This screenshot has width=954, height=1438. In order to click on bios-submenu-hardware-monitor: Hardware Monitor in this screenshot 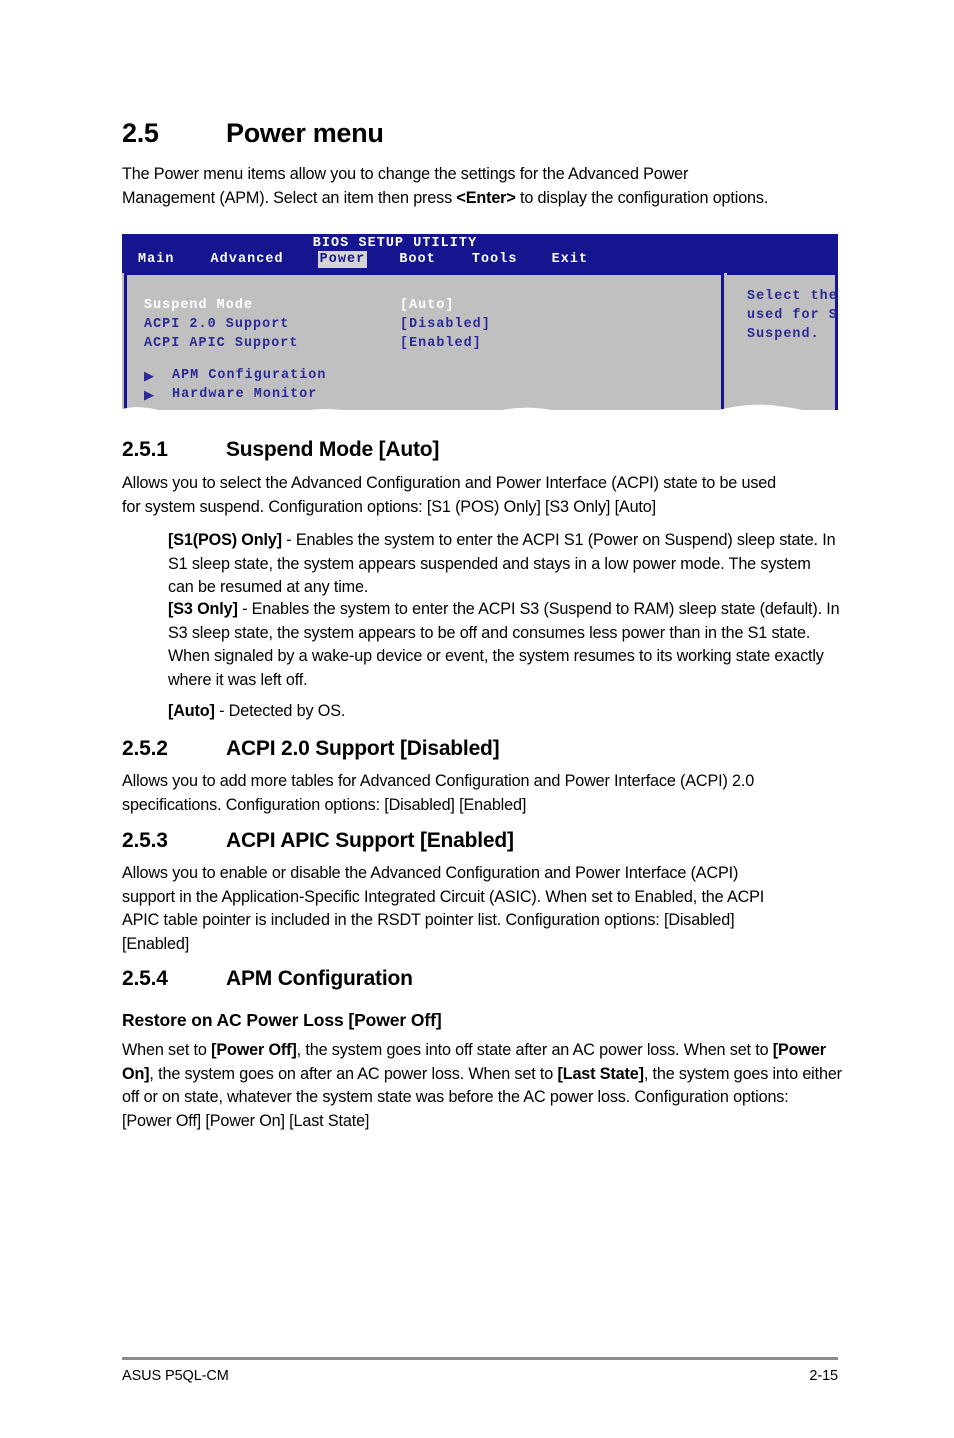, I will do `click(244, 394)`.